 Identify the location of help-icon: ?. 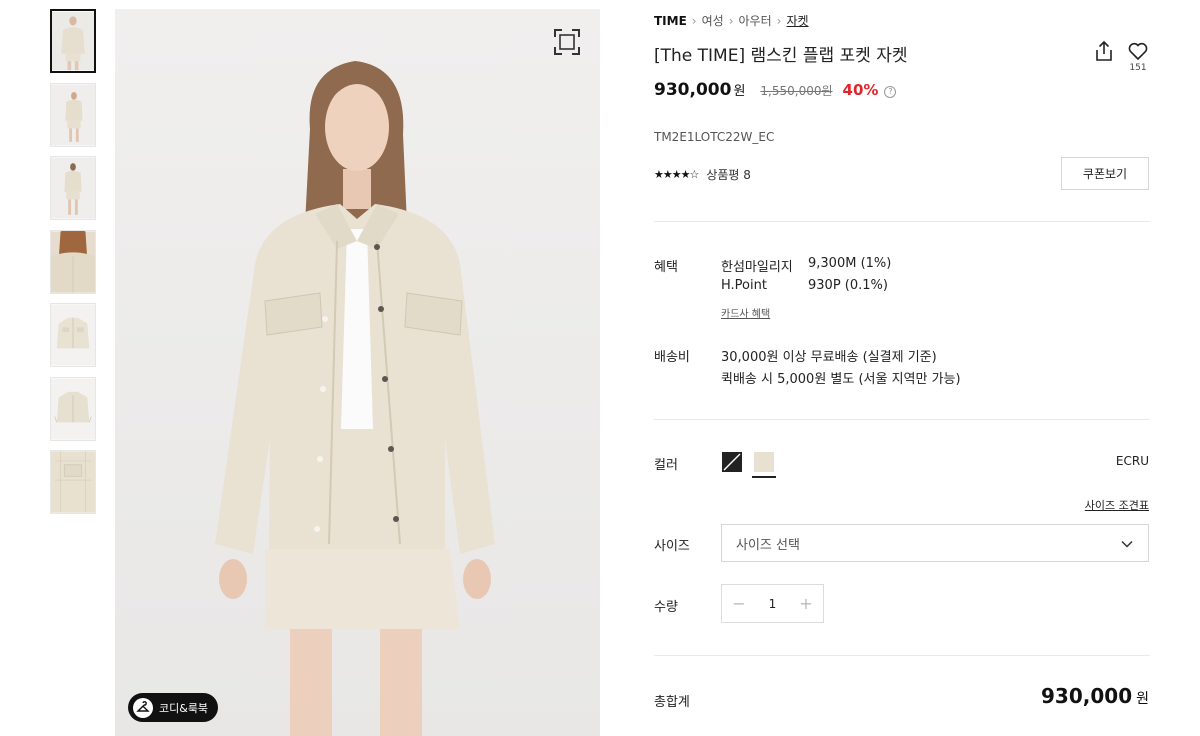
(890, 92).